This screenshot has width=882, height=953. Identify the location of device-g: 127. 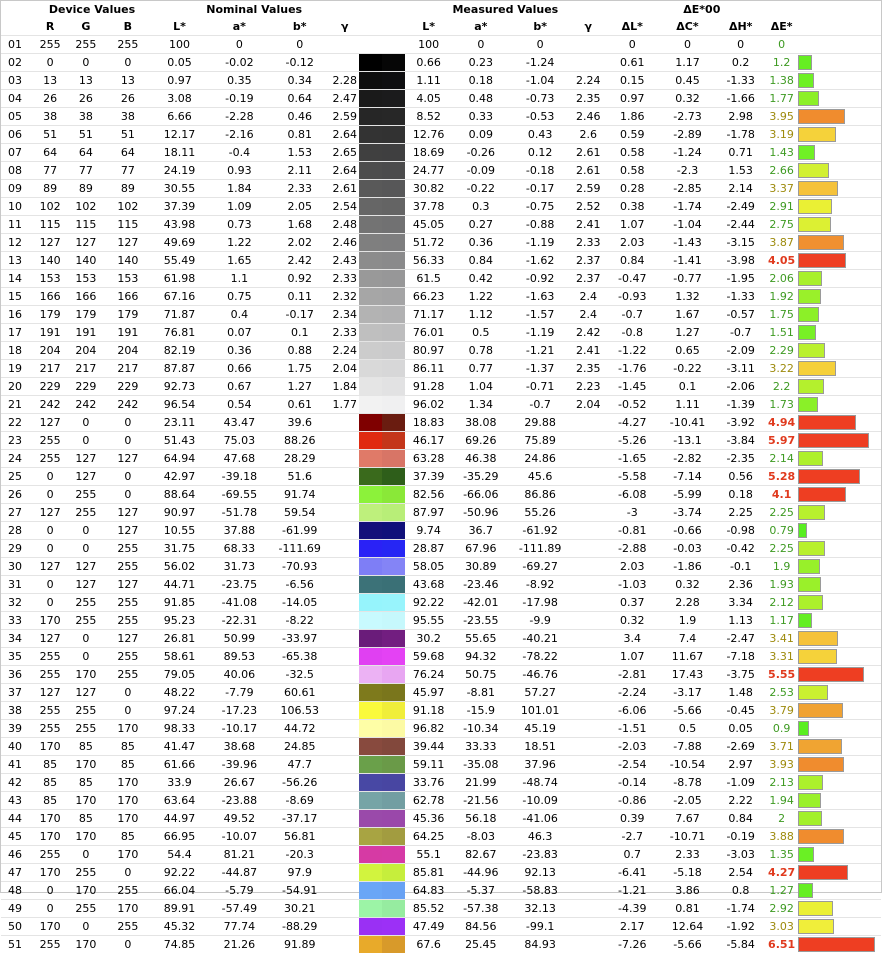
(85, 459).